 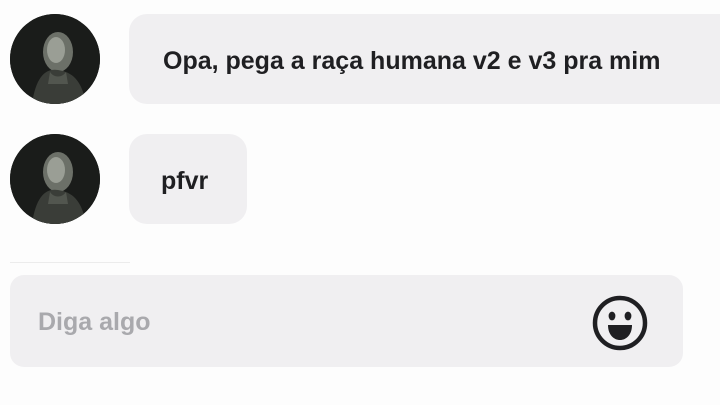 I want to click on message-input, so click(x=298, y=322).